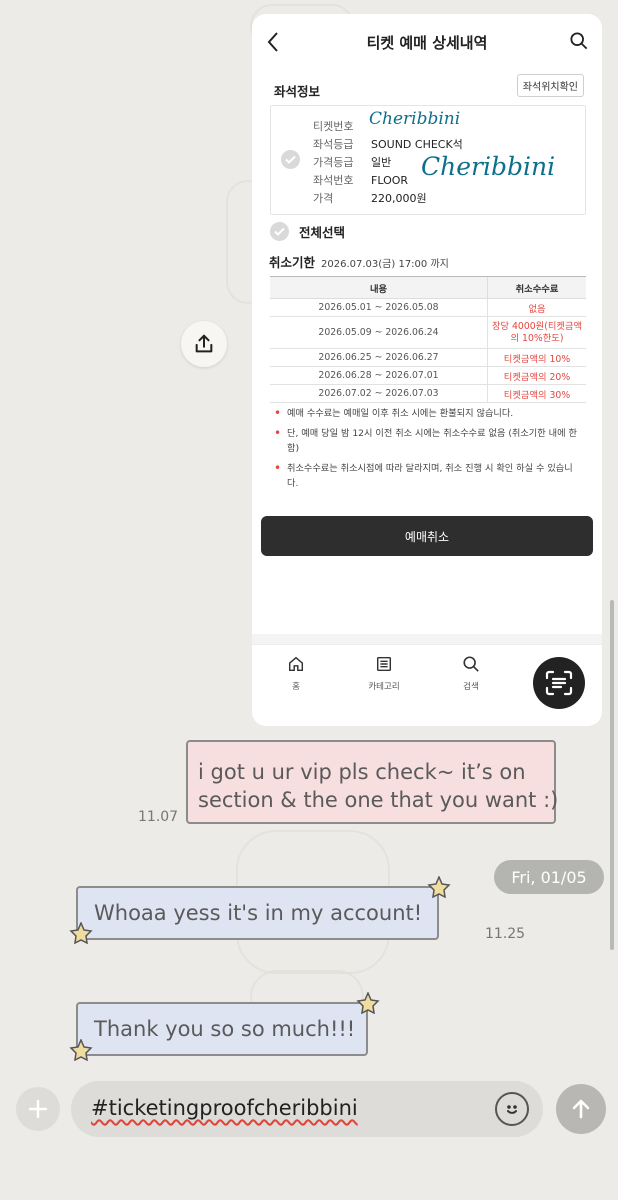 This screenshot has height=1200, width=618. I want to click on column-header: 취소수수료, so click(536, 287).